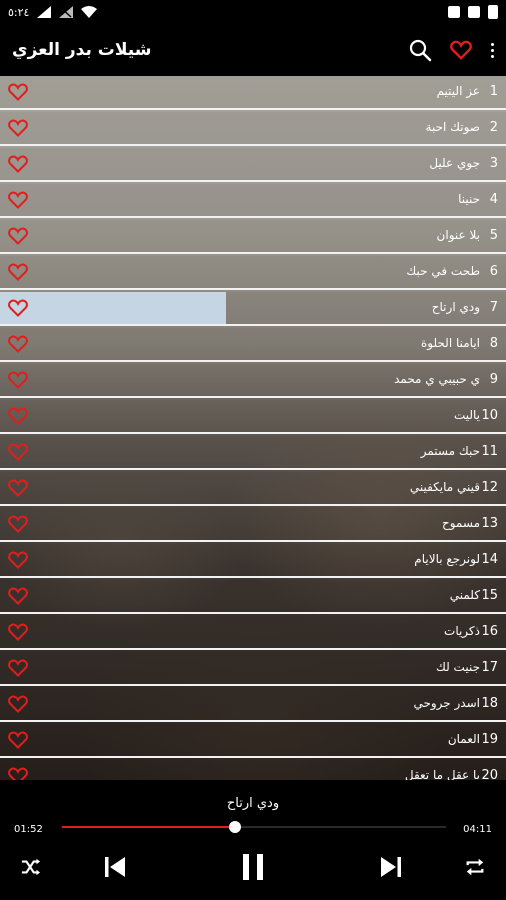  What do you see at coordinates (493, 235) in the screenshot?
I see `track-number: 5` at bounding box center [493, 235].